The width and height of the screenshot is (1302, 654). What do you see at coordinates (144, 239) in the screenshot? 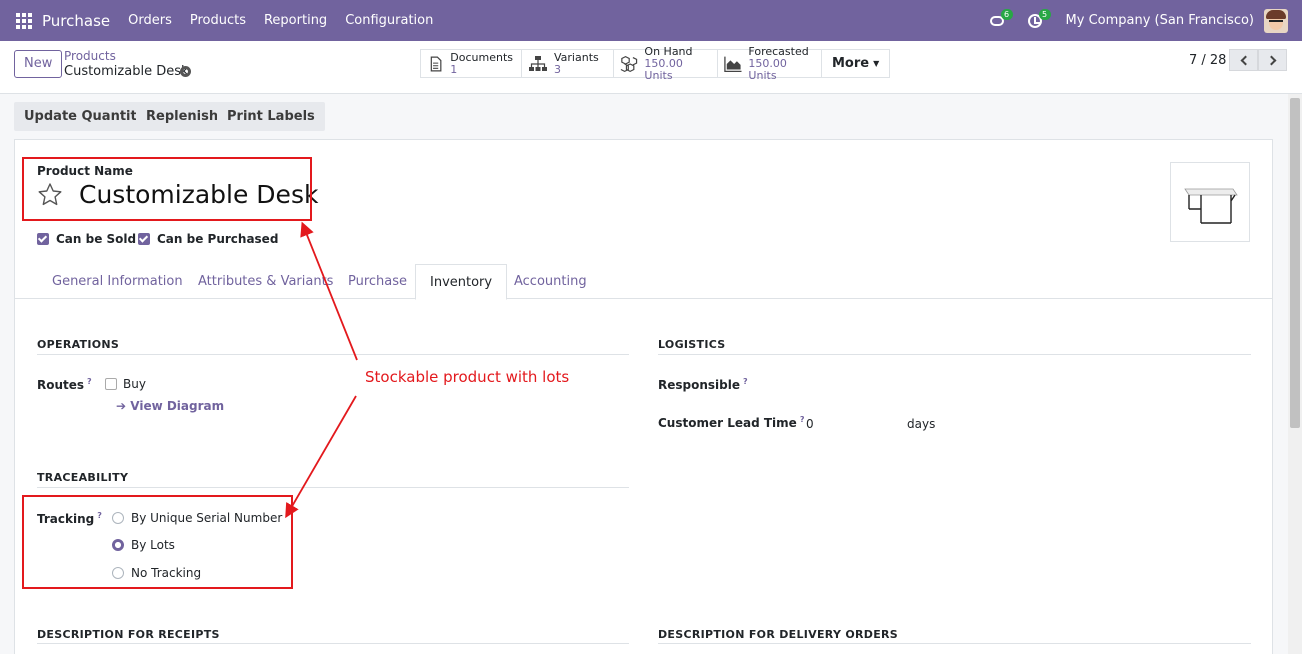
I see `can-be-purchased-checkbox` at bounding box center [144, 239].